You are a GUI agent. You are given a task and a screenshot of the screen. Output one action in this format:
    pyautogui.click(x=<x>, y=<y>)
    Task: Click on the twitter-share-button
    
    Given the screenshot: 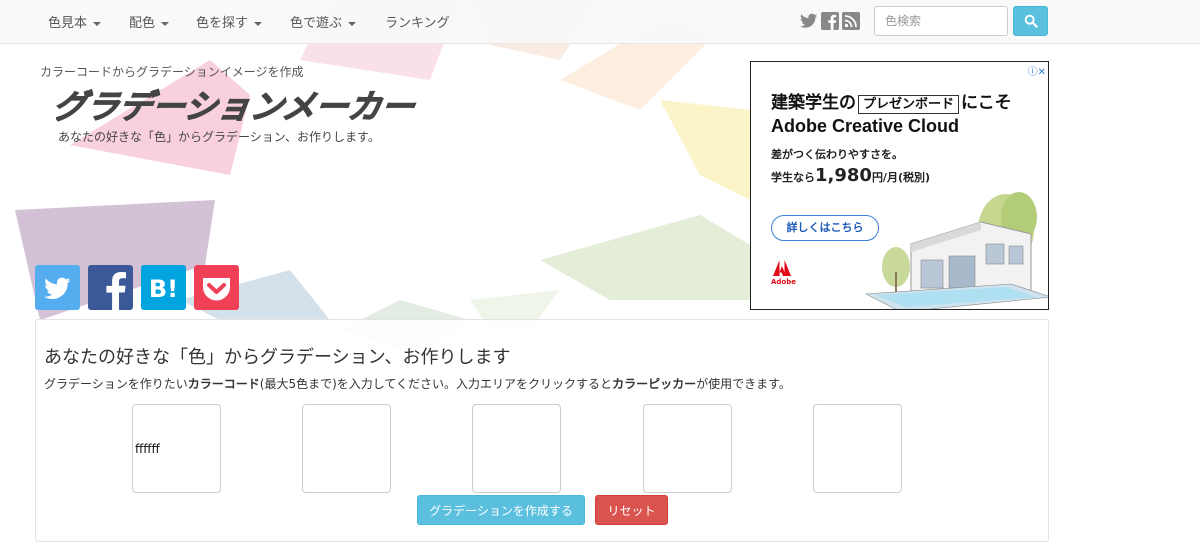 What is the action you would take?
    pyautogui.click(x=57, y=287)
    